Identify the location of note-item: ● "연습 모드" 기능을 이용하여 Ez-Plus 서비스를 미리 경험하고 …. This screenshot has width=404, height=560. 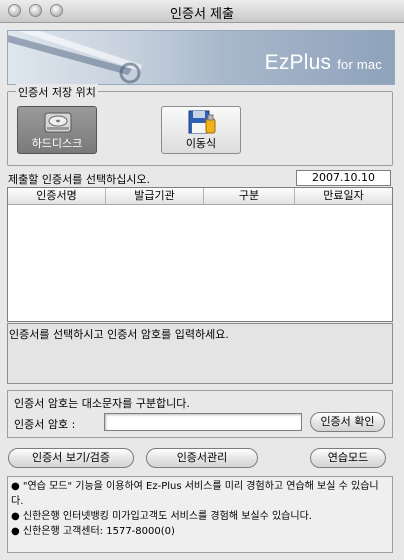
(195, 494).